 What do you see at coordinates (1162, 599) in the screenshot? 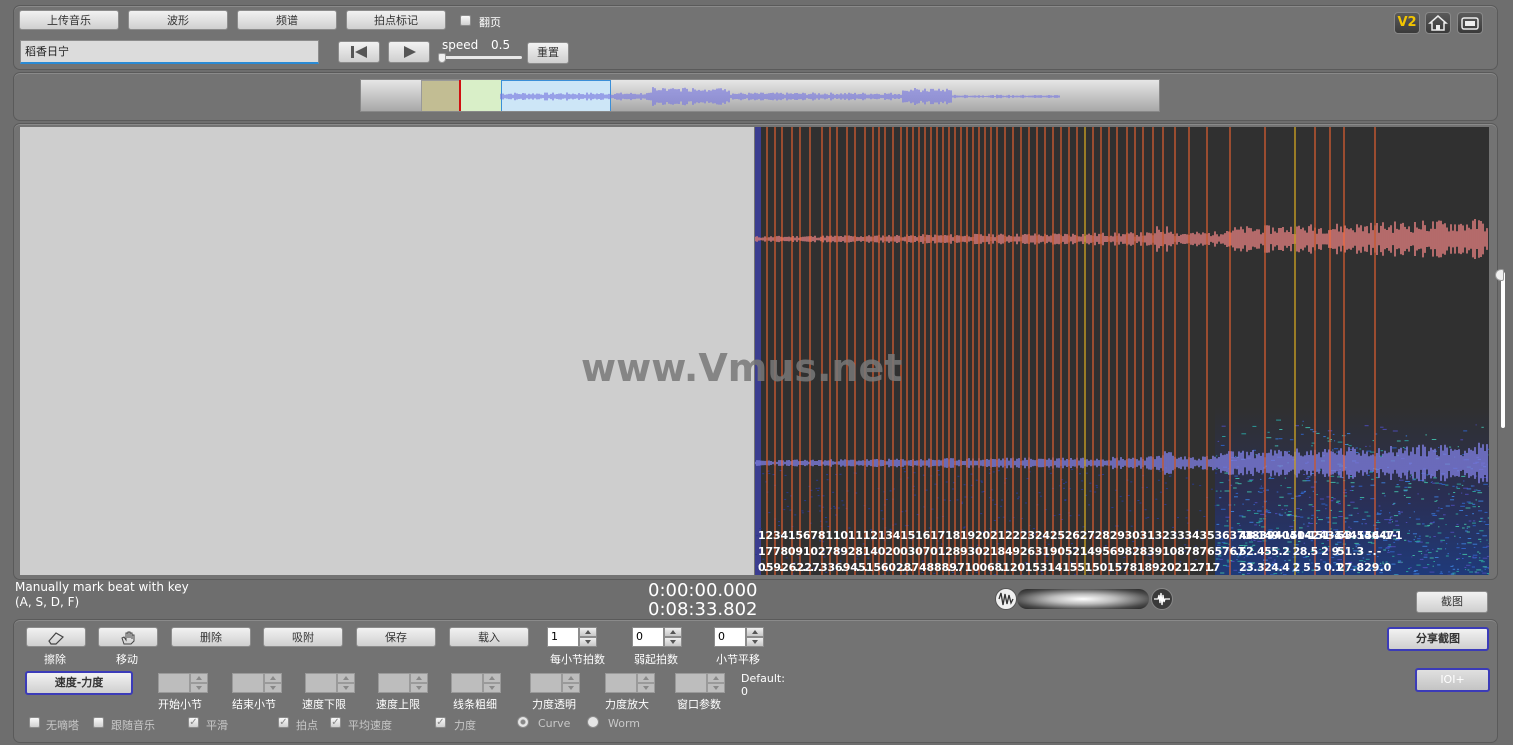
I see `pulse-zoom-icon` at bounding box center [1162, 599].